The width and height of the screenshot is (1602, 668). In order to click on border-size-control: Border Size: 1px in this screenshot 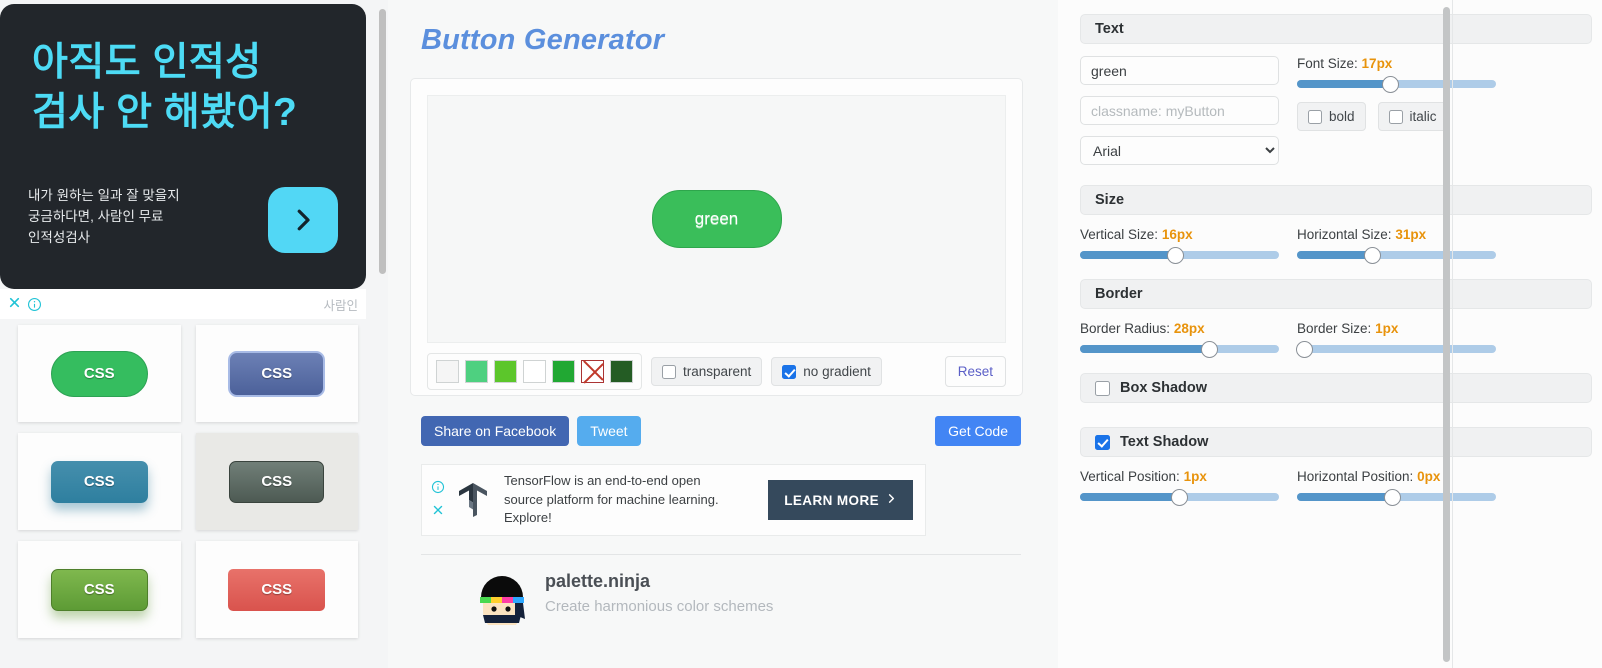, I will do `click(1396, 339)`.